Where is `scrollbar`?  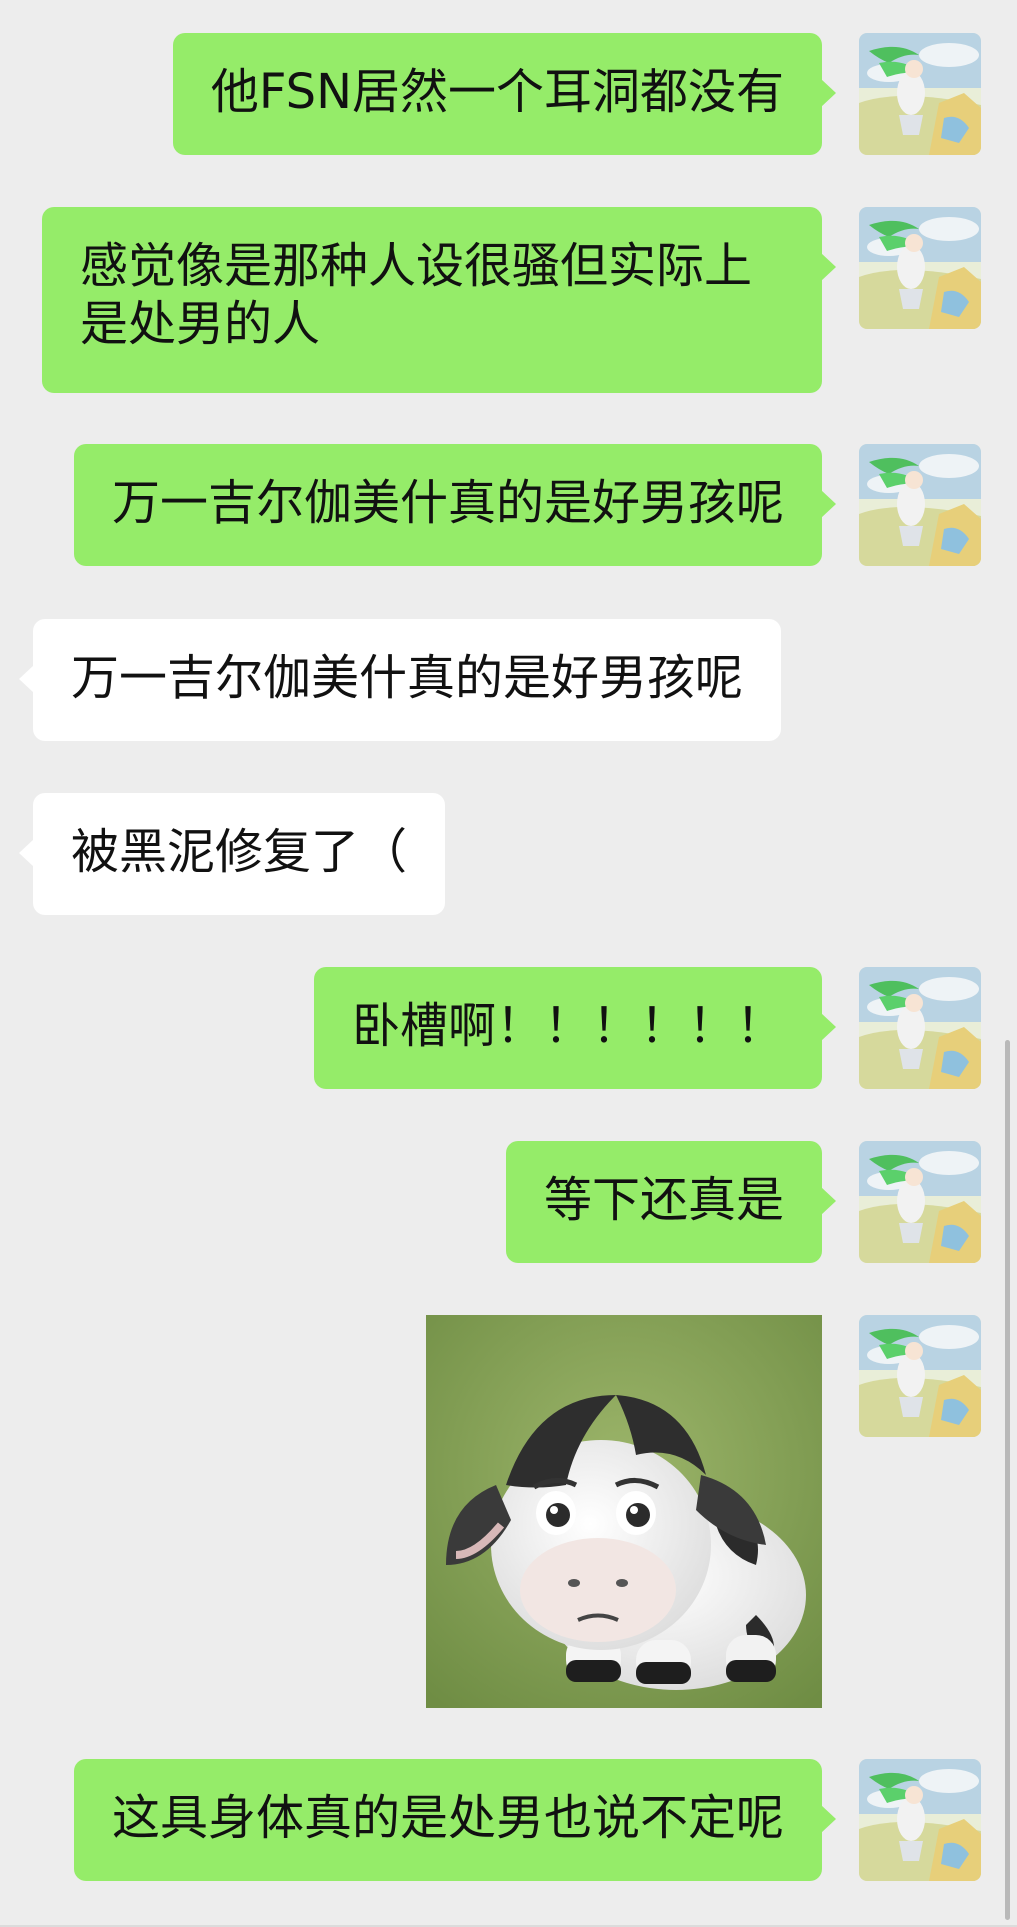
scrollbar is located at coordinates (1007, 1480).